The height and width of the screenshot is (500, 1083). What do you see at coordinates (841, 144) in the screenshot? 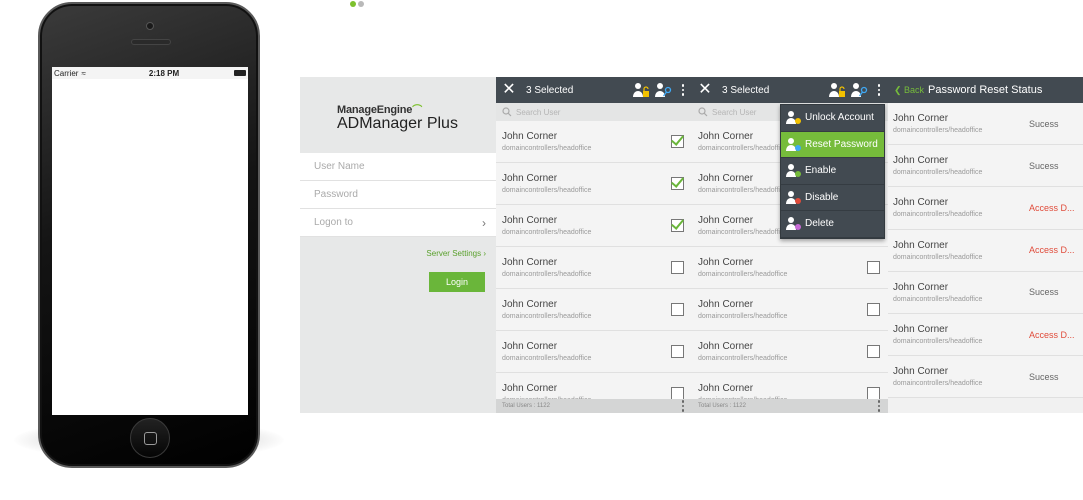
I see `menu-item-label: Reset Password` at bounding box center [841, 144].